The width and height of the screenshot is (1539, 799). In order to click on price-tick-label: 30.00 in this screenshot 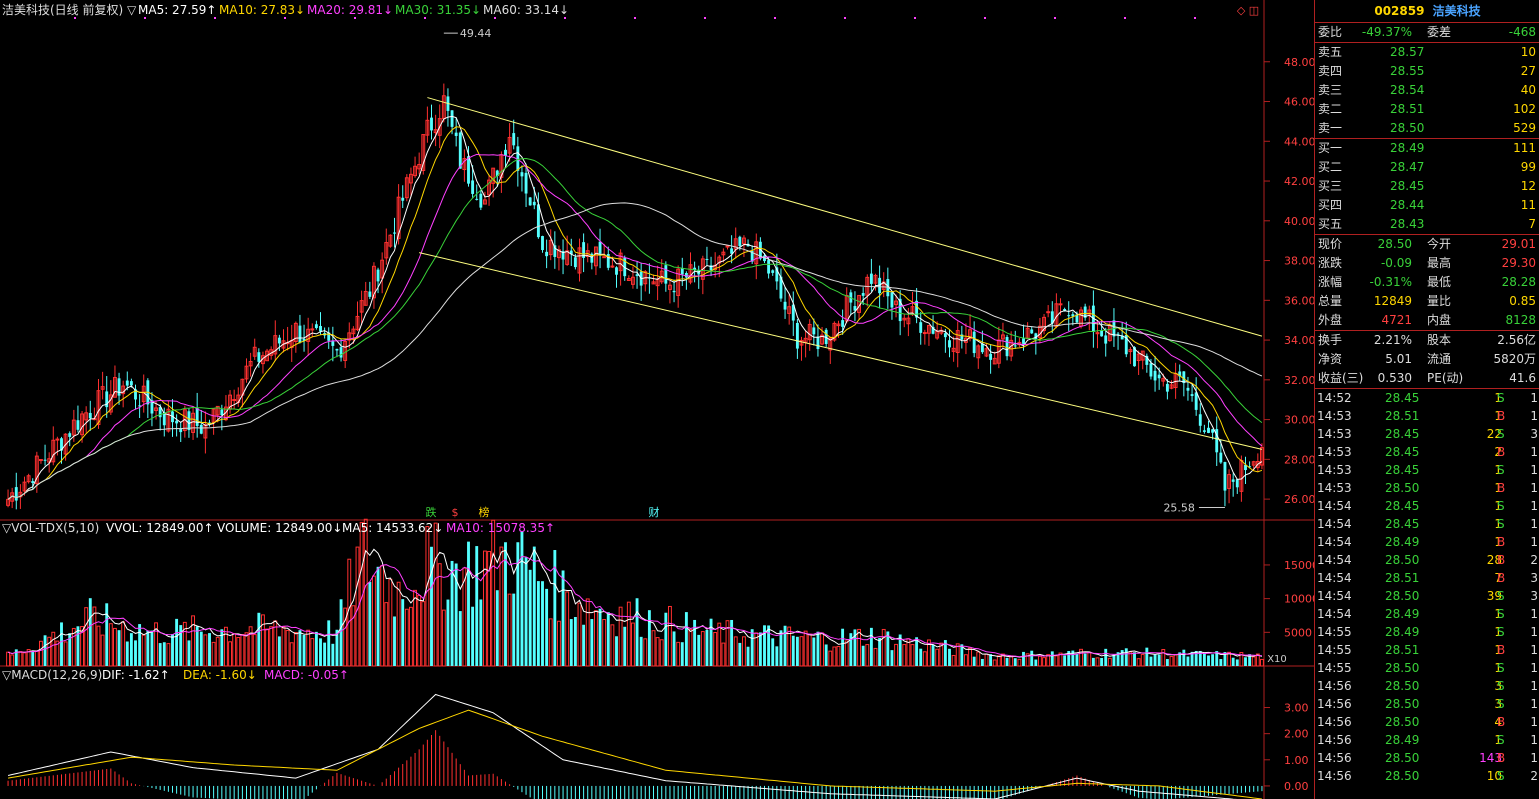, I will do `click(1299, 420)`.